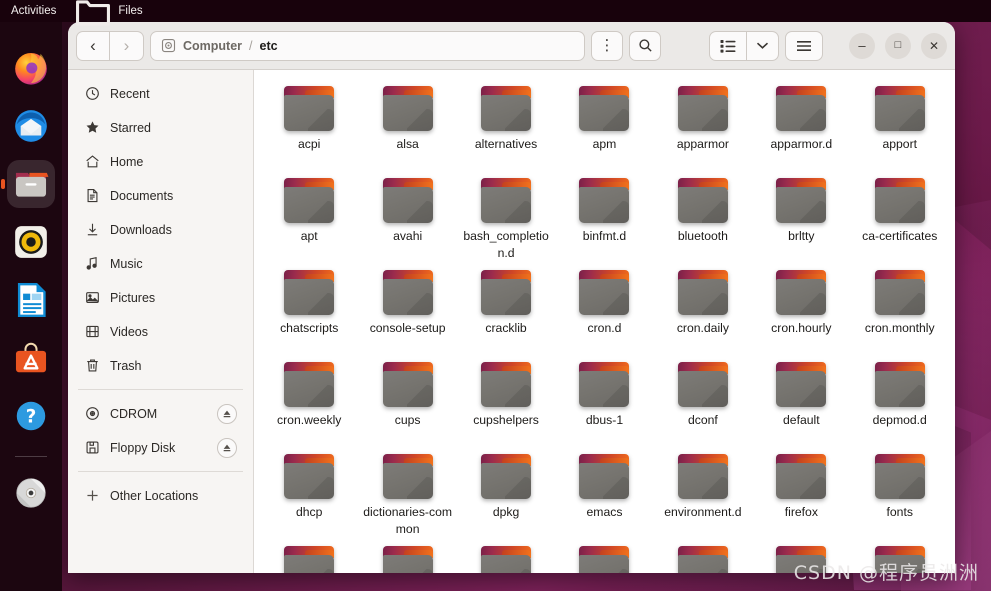 Image resolution: width=991 pixels, height=591 pixels. I want to click on file-item: apm, so click(604, 128).